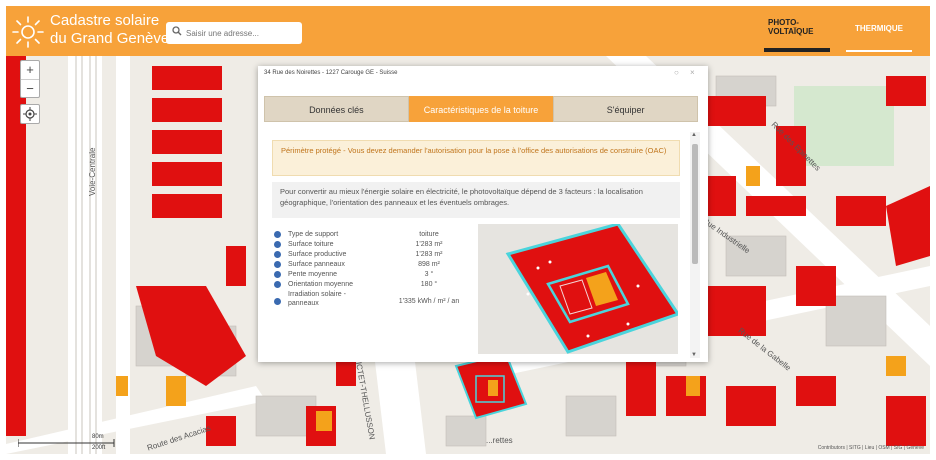 The height and width of the screenshot is (460, 936). What do you see at coordinates (98, 437) in the screenshot?
I see `scale-top-label: 80m` at bounding box center [98, 437].